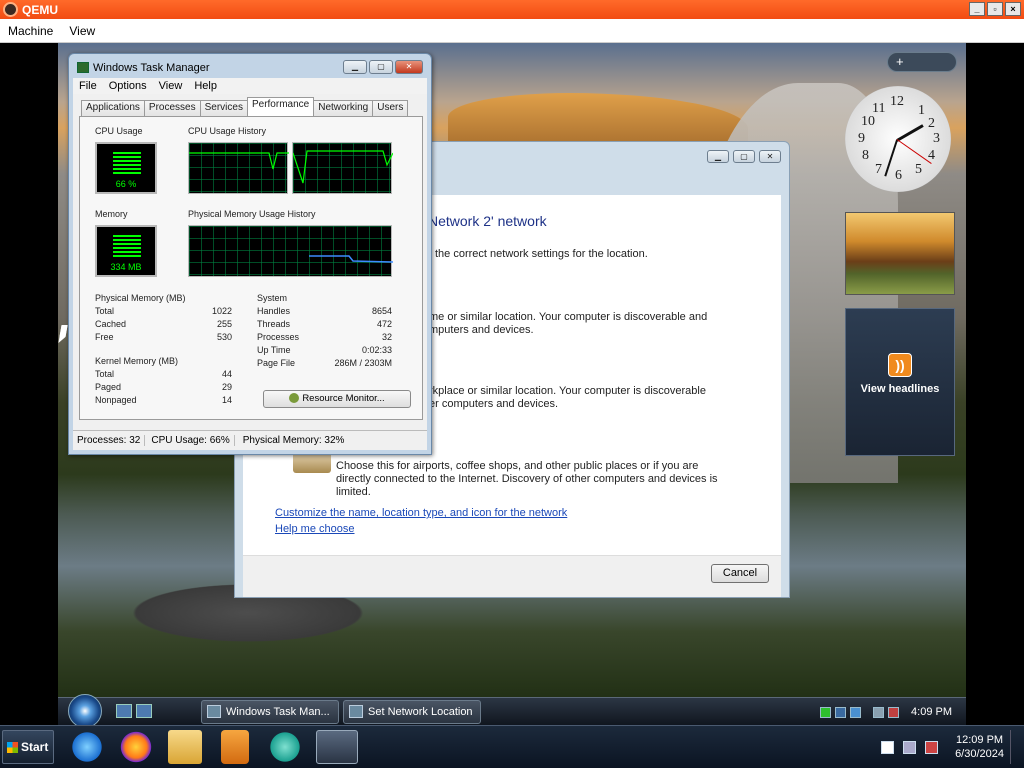 This screenshot has height=768, width=1024. I want to click on minimize-button: _, so click(977, 9).